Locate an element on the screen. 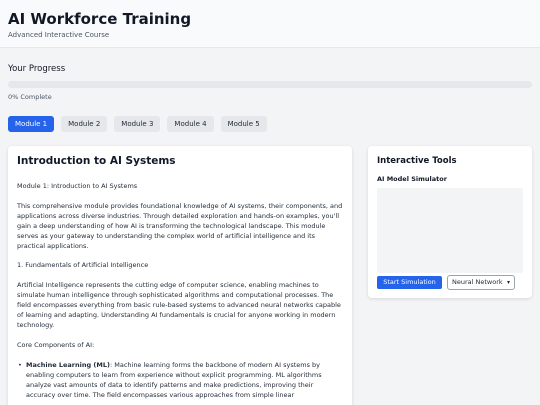 Image resolution: width=540 pixels, height=405 pixels. chevron-down-icon: ▾ is located at coordinates (508, 282).